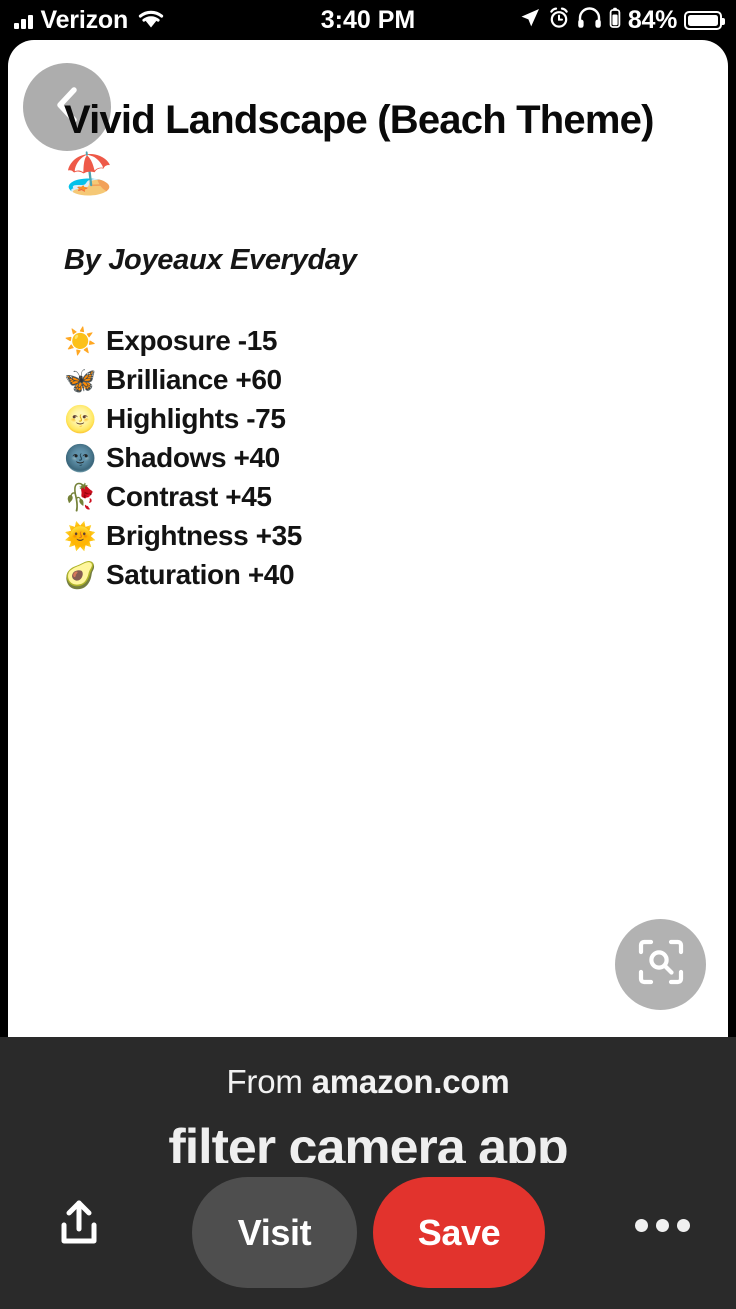 The height and width of the screenshot is (1309, 736). Describe the element at coordinates (530, 20) in the screenshot. I see `location-arrow-icon` at that location.